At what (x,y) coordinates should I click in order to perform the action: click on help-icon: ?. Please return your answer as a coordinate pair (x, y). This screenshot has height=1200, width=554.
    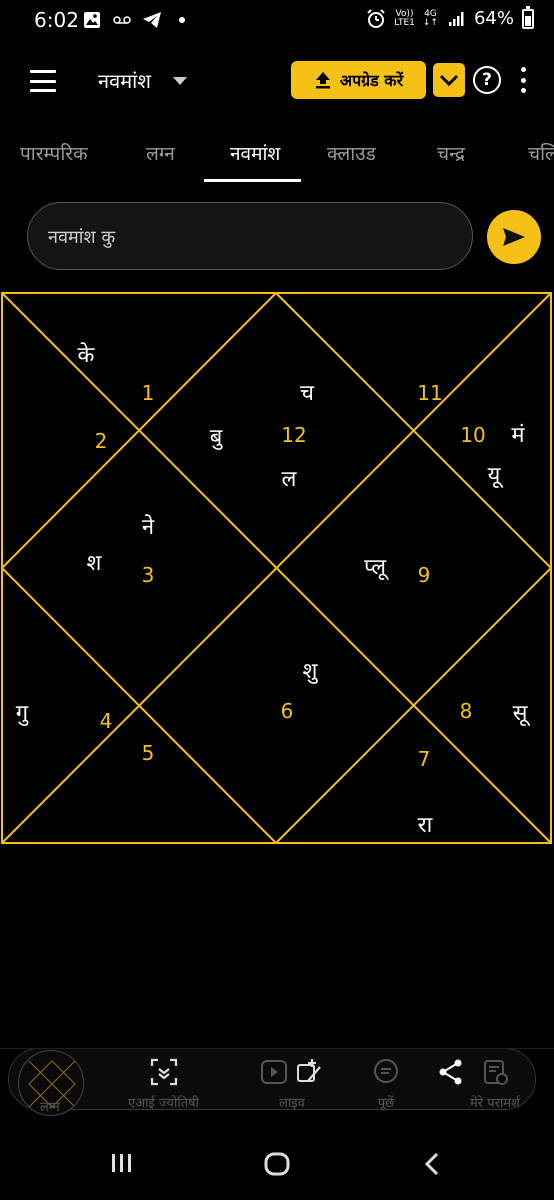
    Looking at the image, I should click on (487, 80).